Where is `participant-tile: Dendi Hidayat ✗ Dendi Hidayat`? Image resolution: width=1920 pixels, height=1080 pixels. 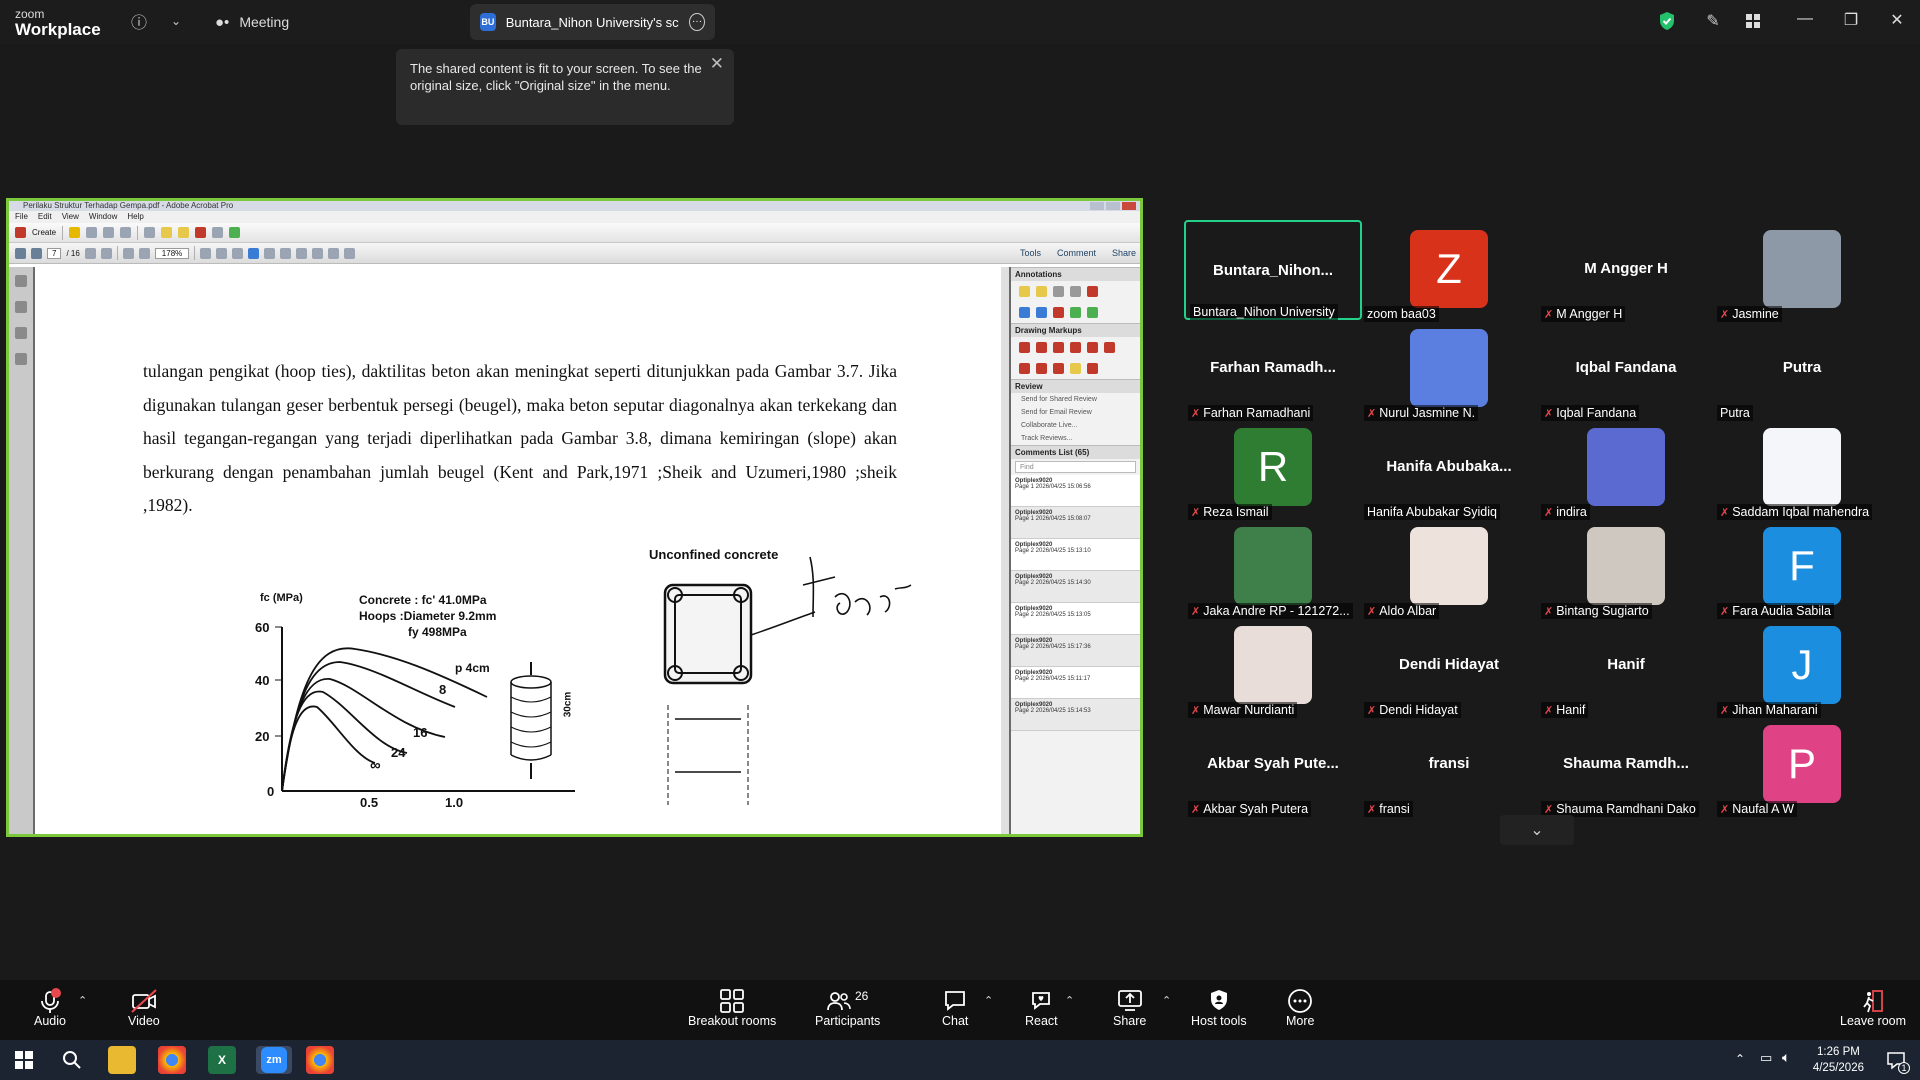
participant-tile: Dendi Hidayat ✗ Dendi Hidayat is located at coordinates (1449, 667).